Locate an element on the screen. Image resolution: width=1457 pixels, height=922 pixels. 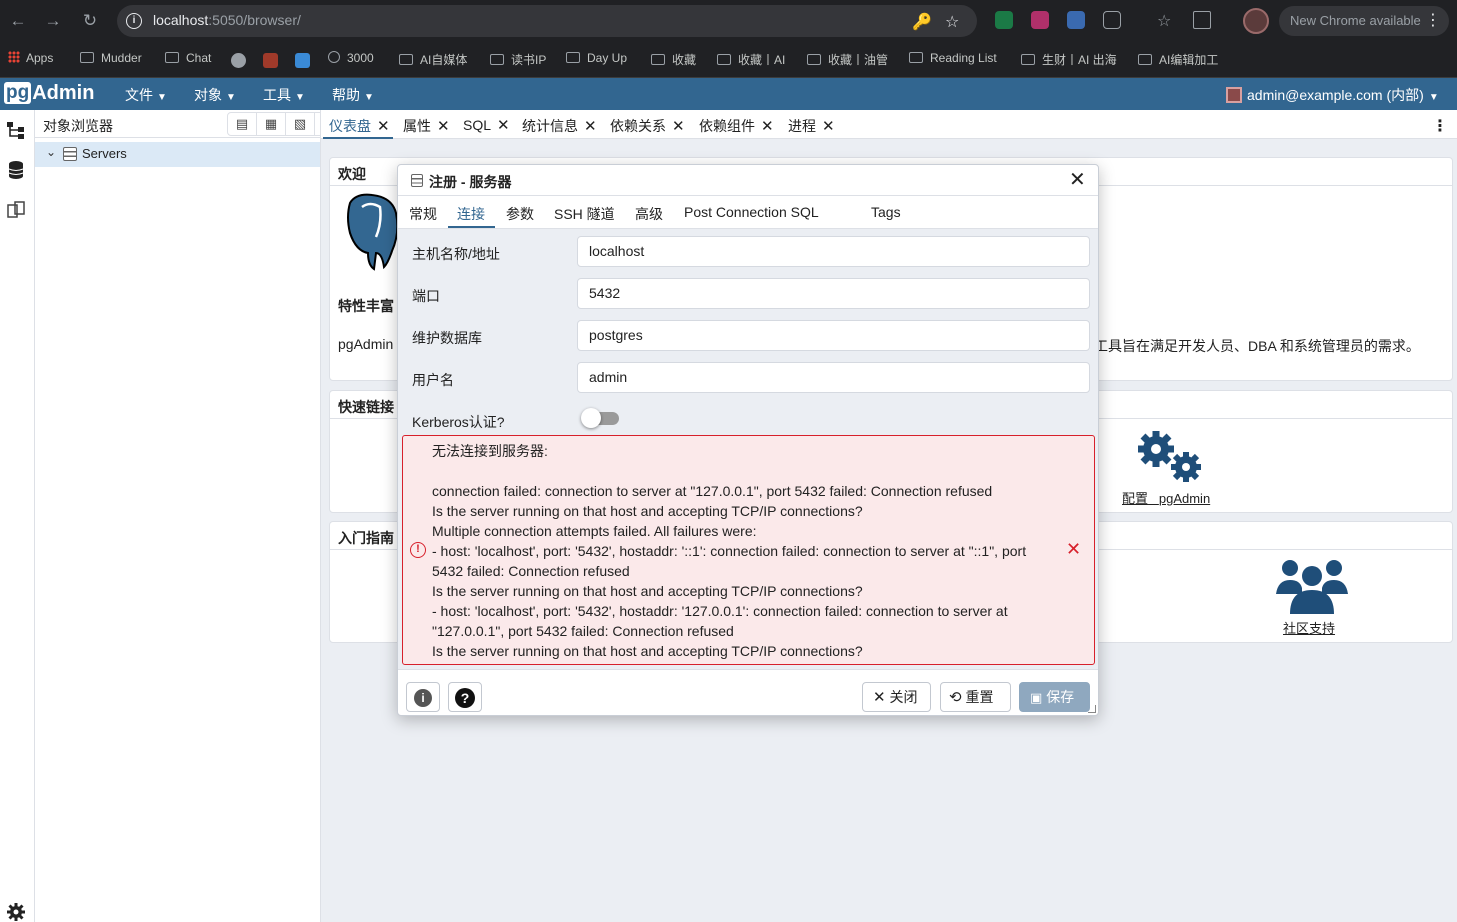
community-support-link: 社区支持 is located at coordinates (1309, 627).